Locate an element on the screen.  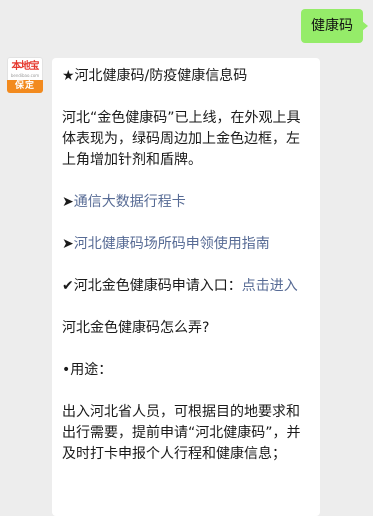
entry-row: ✔河北金色健康码申请入口：点击进入 is located at coordinates (186, 286).